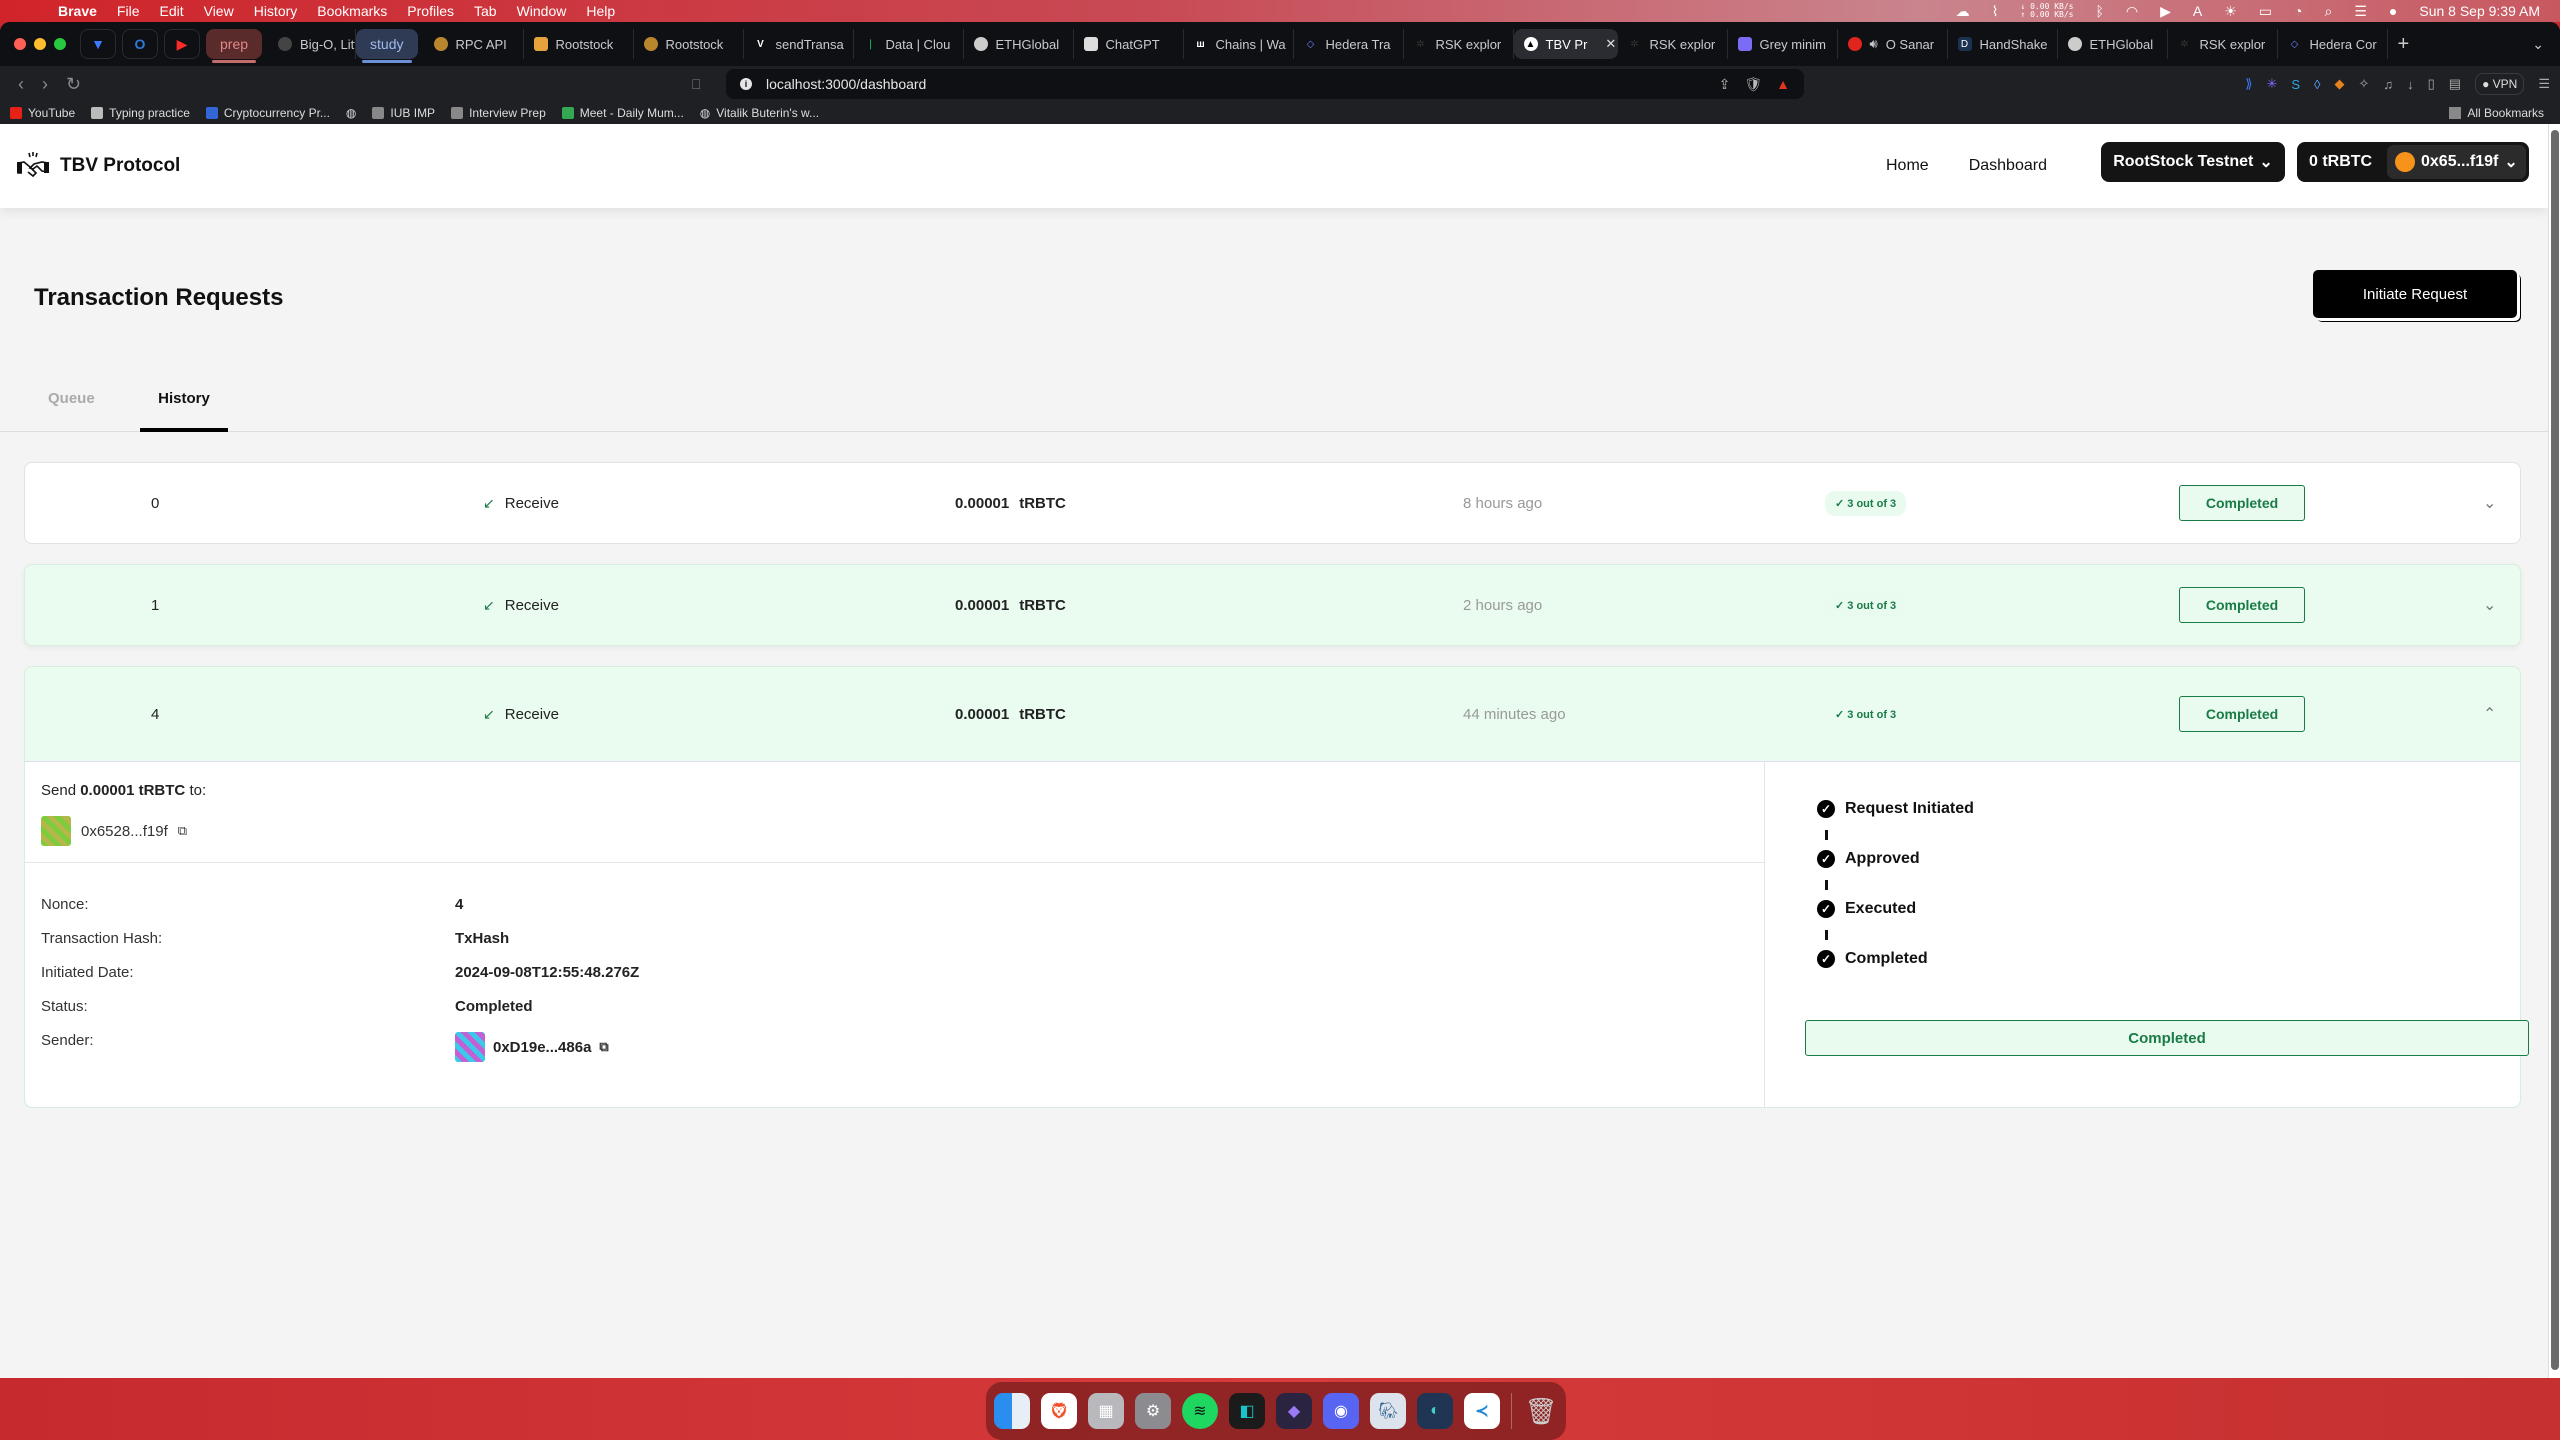  What do you see at coordinates (2339, 84) in the screenshot?
I see `metamask-icon: ◆` at bounding box center [2339, 84].